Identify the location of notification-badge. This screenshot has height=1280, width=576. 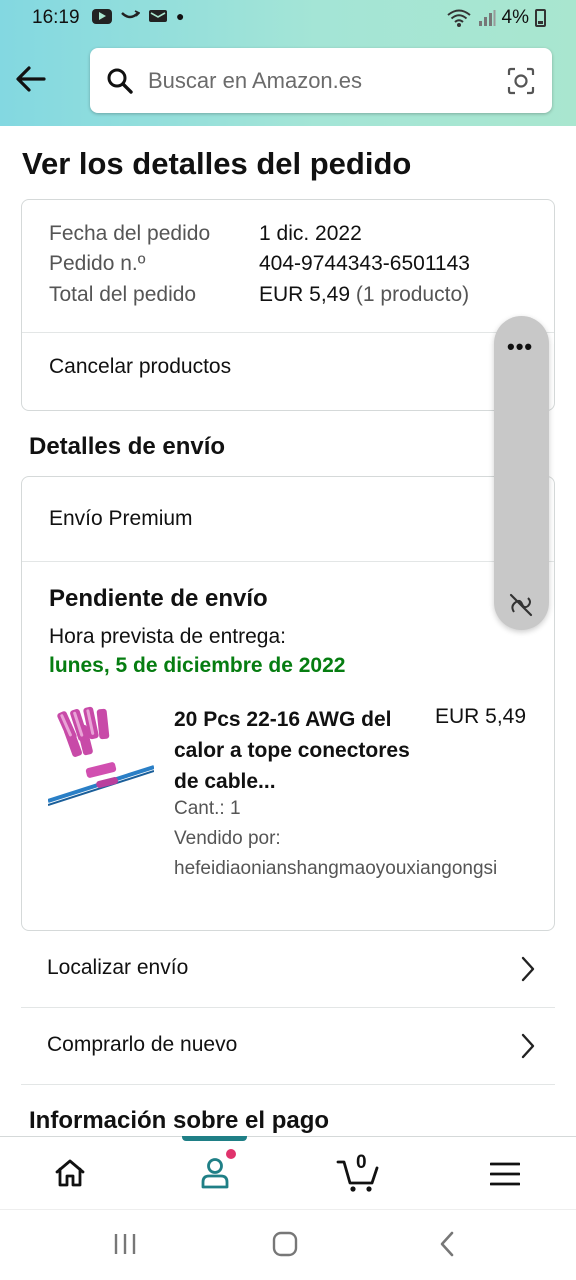
(231, 1154).